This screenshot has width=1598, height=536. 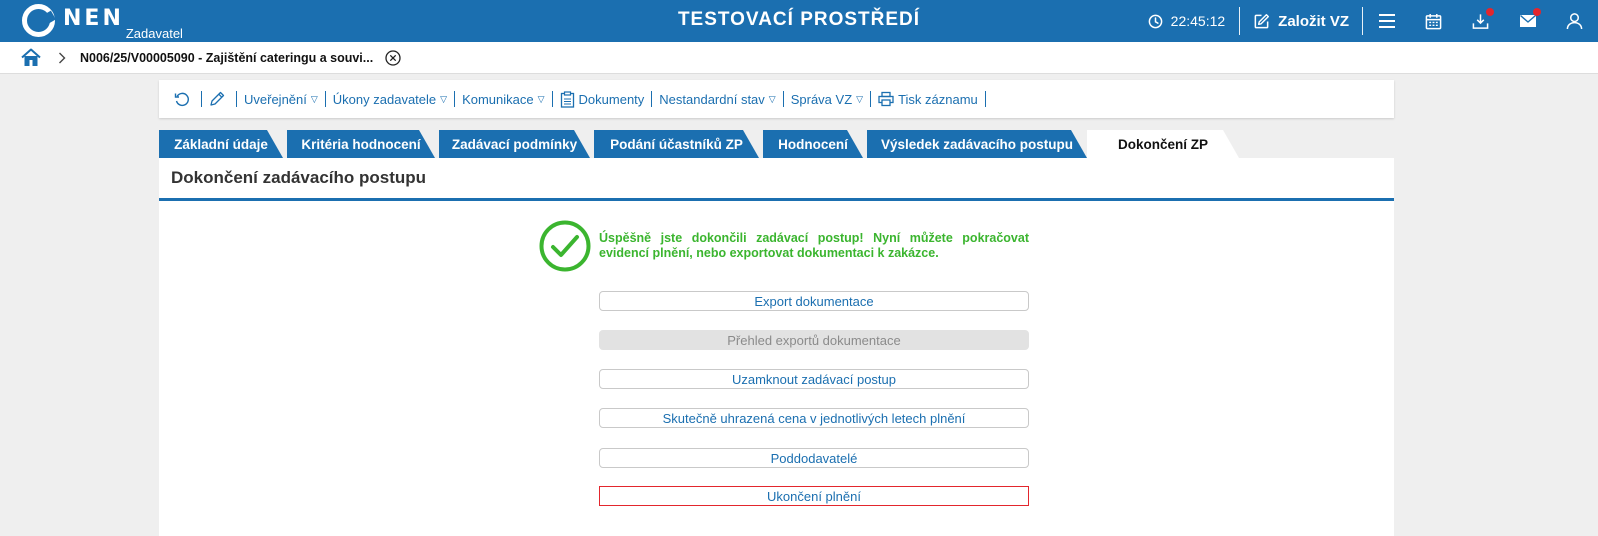 What do you see at coordinates (38, 20) in the screenshot?
I see `logo-mark-icon` at bounding box center [38, 20].